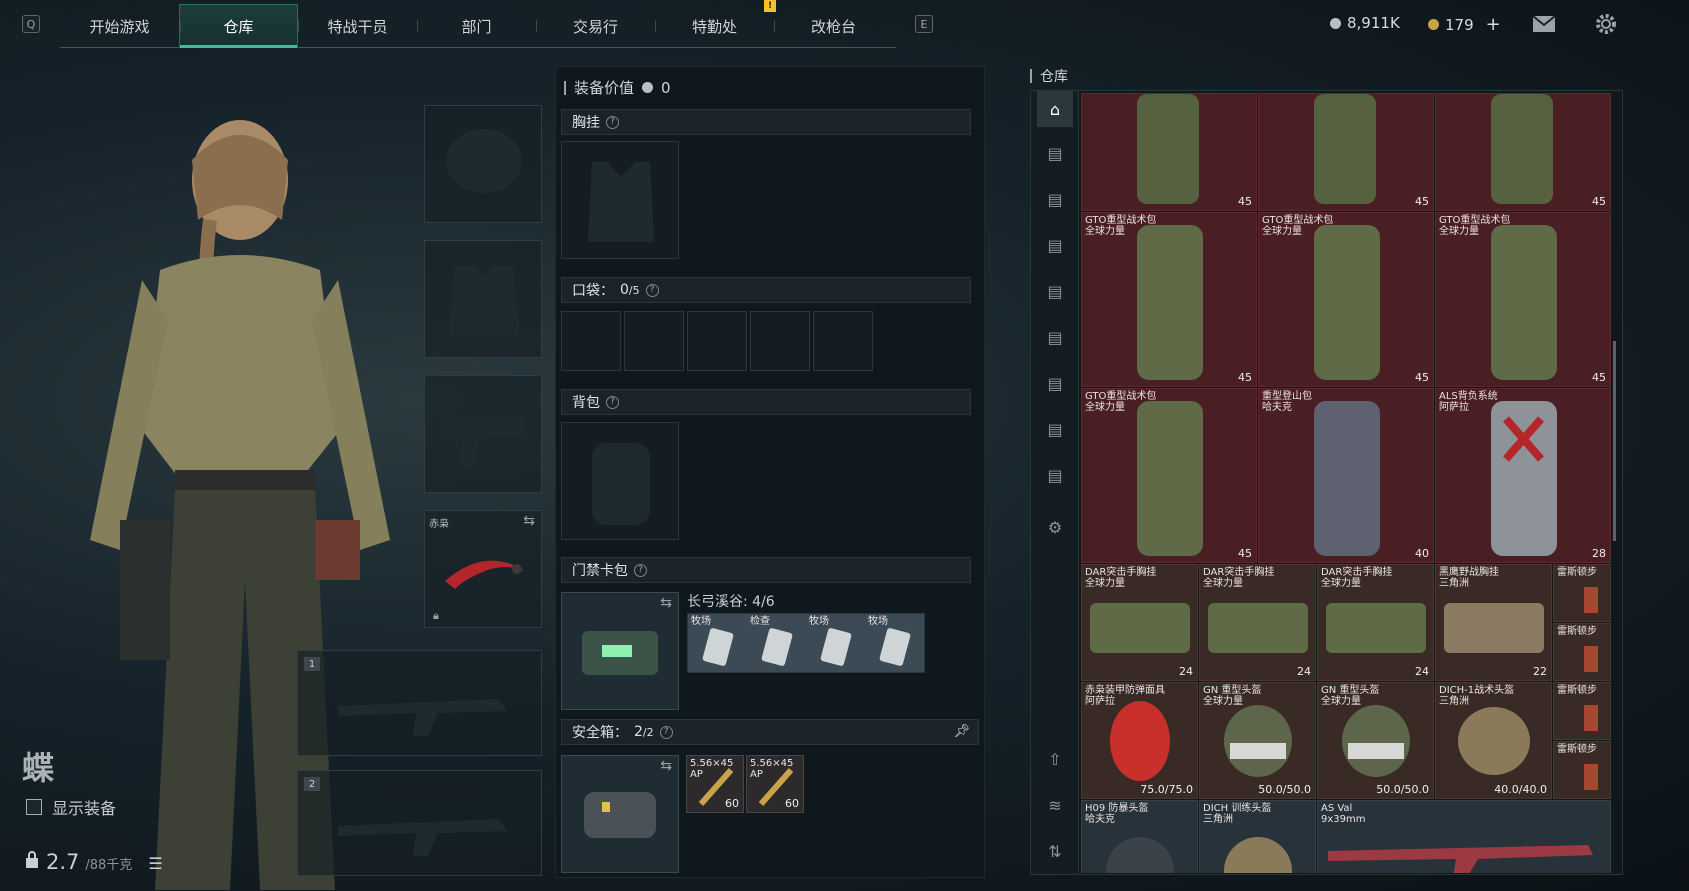 This screenshot has height=891, width=1689. I want to click on pin-icon: 📌︎, so click(961, 731).